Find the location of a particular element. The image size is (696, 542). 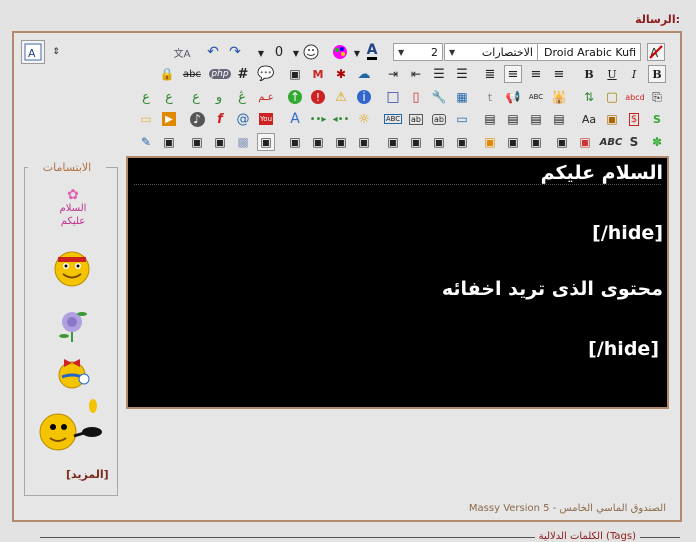

abc-box-button: ABC is located at coordinates (393, 119).